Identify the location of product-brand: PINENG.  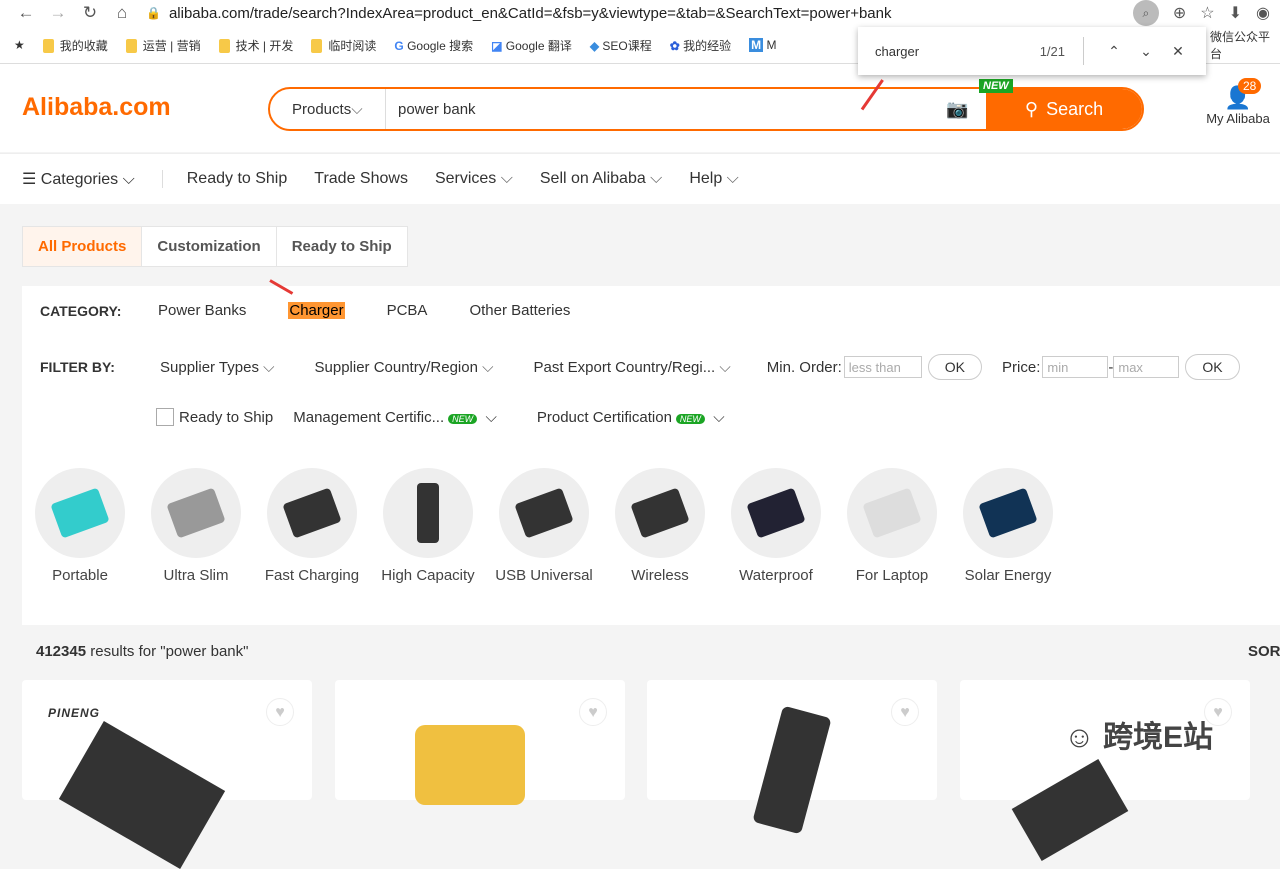
(74, 713).